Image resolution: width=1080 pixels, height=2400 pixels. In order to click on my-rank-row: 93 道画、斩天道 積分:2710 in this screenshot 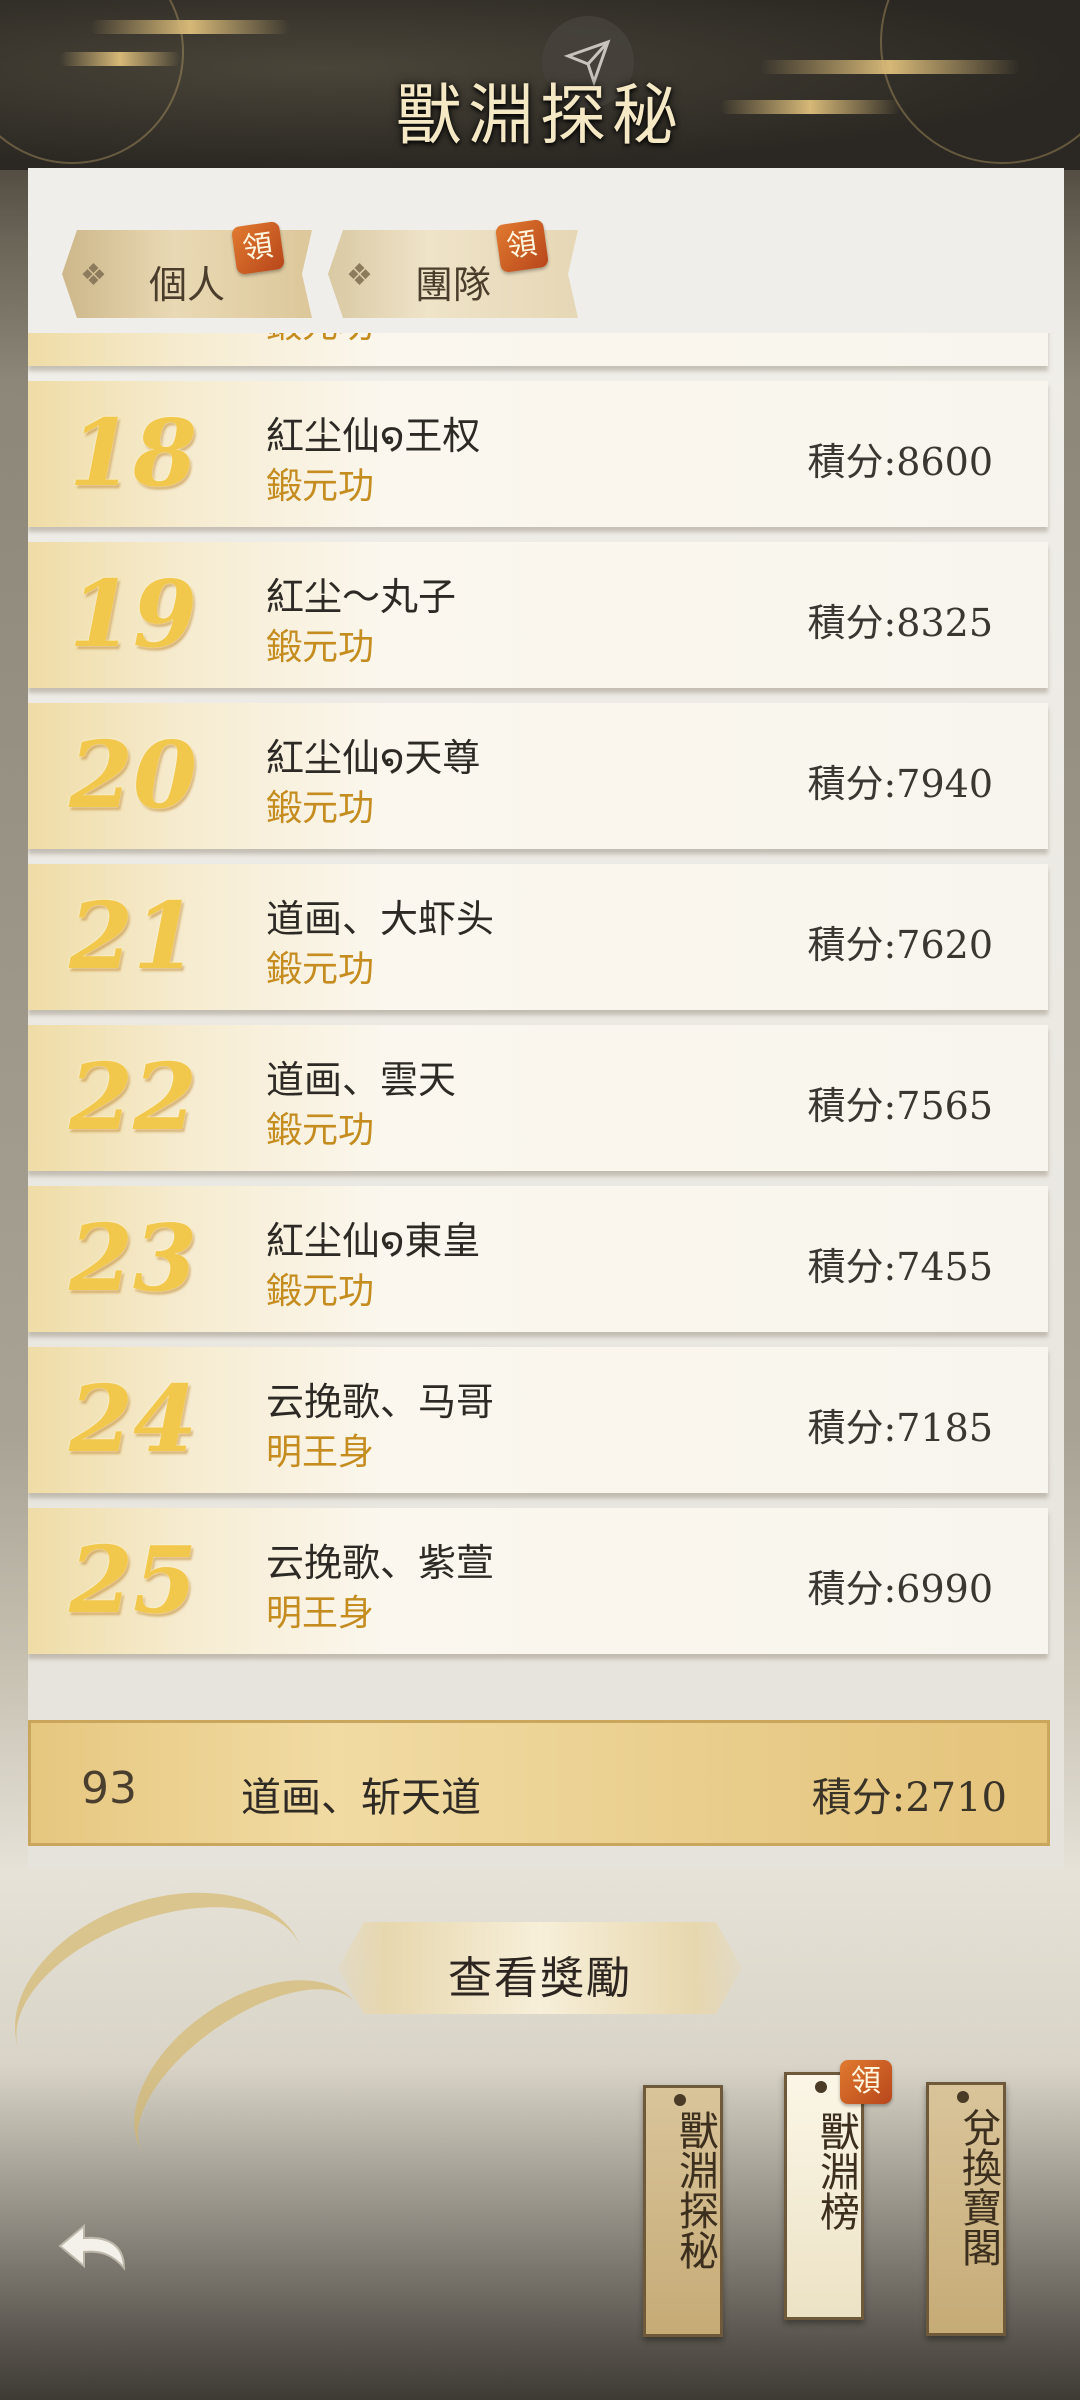, I will do `click(539, 1783)`.